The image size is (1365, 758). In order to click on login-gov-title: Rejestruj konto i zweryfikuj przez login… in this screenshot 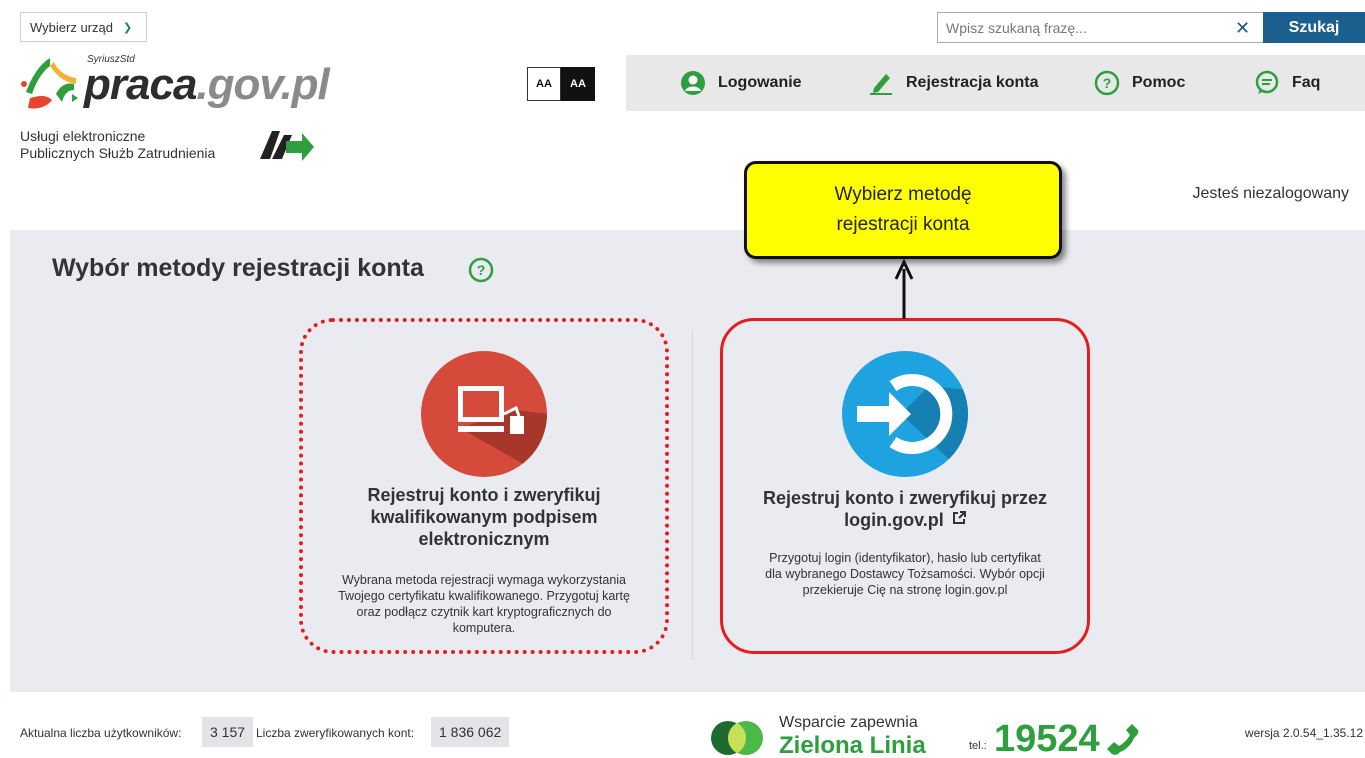, I will do `click(905, 509)`.